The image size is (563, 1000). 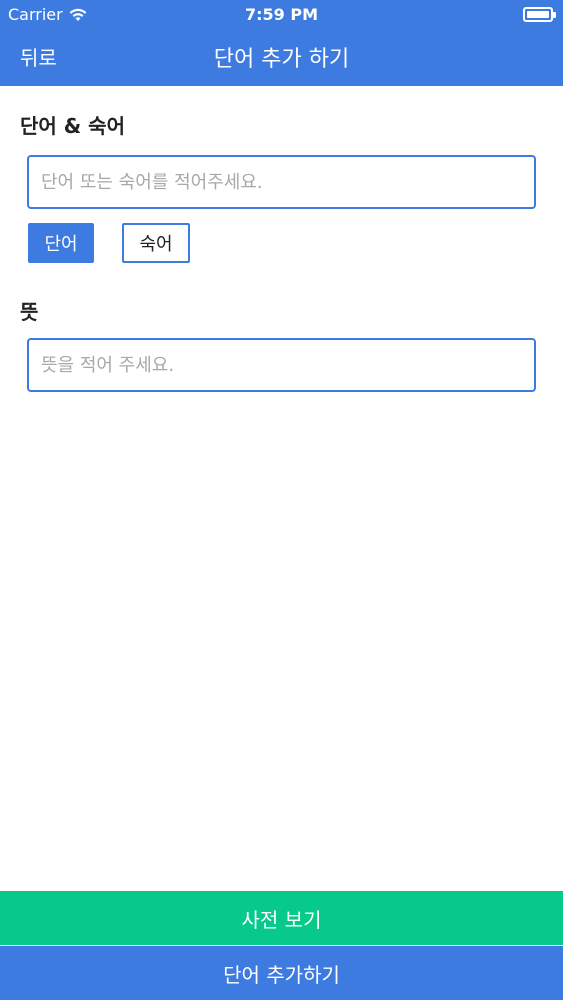 I want to click on add-word-button: 단어 추가하기, so click(x=281, y=973).